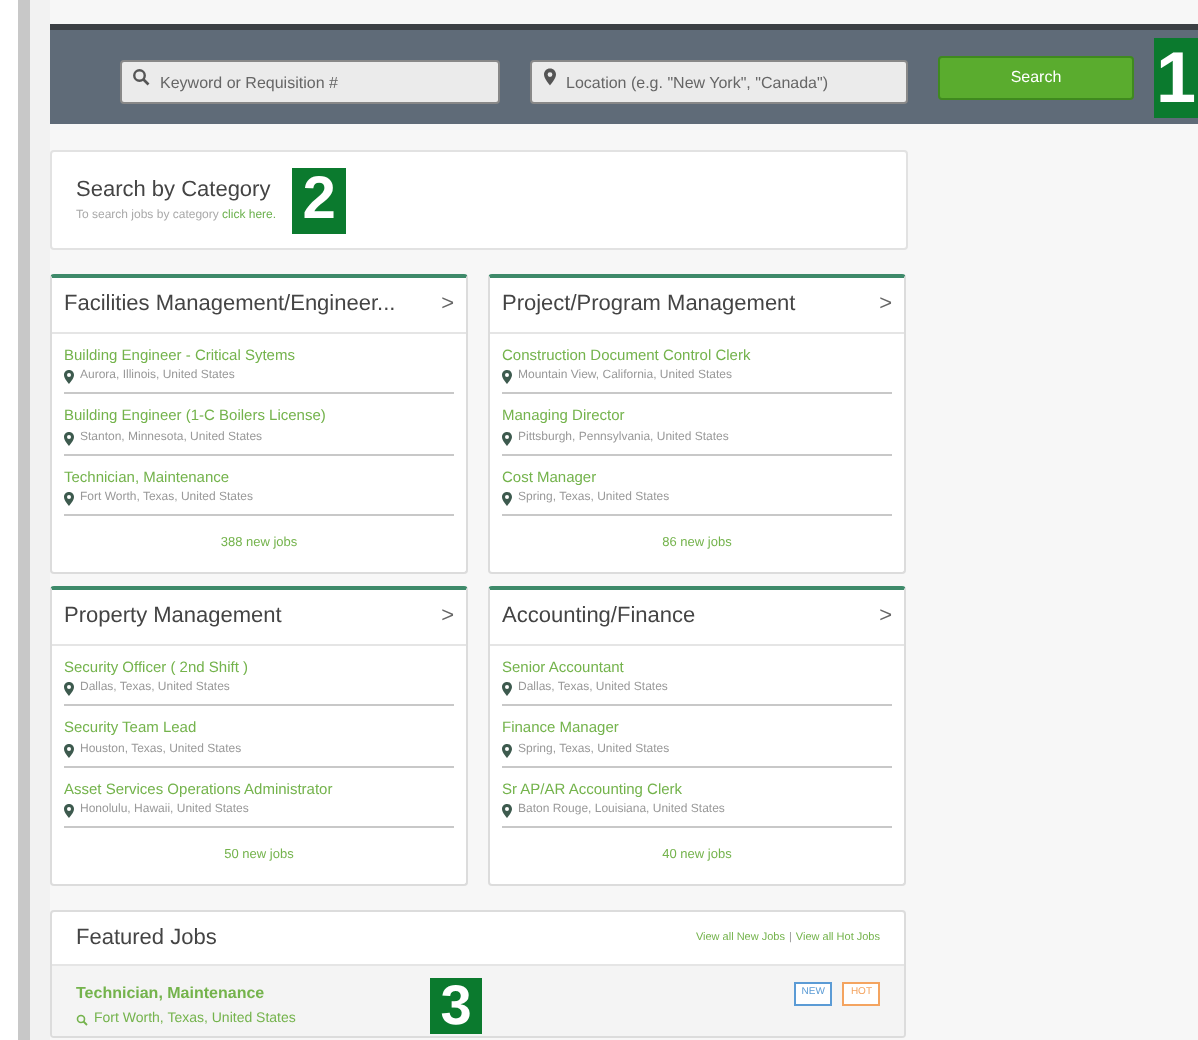  What do you see at coordinates (599, 617) in the screenshot?
I see `category-title: Accounting/Finance` at bounding box center [599, 617].